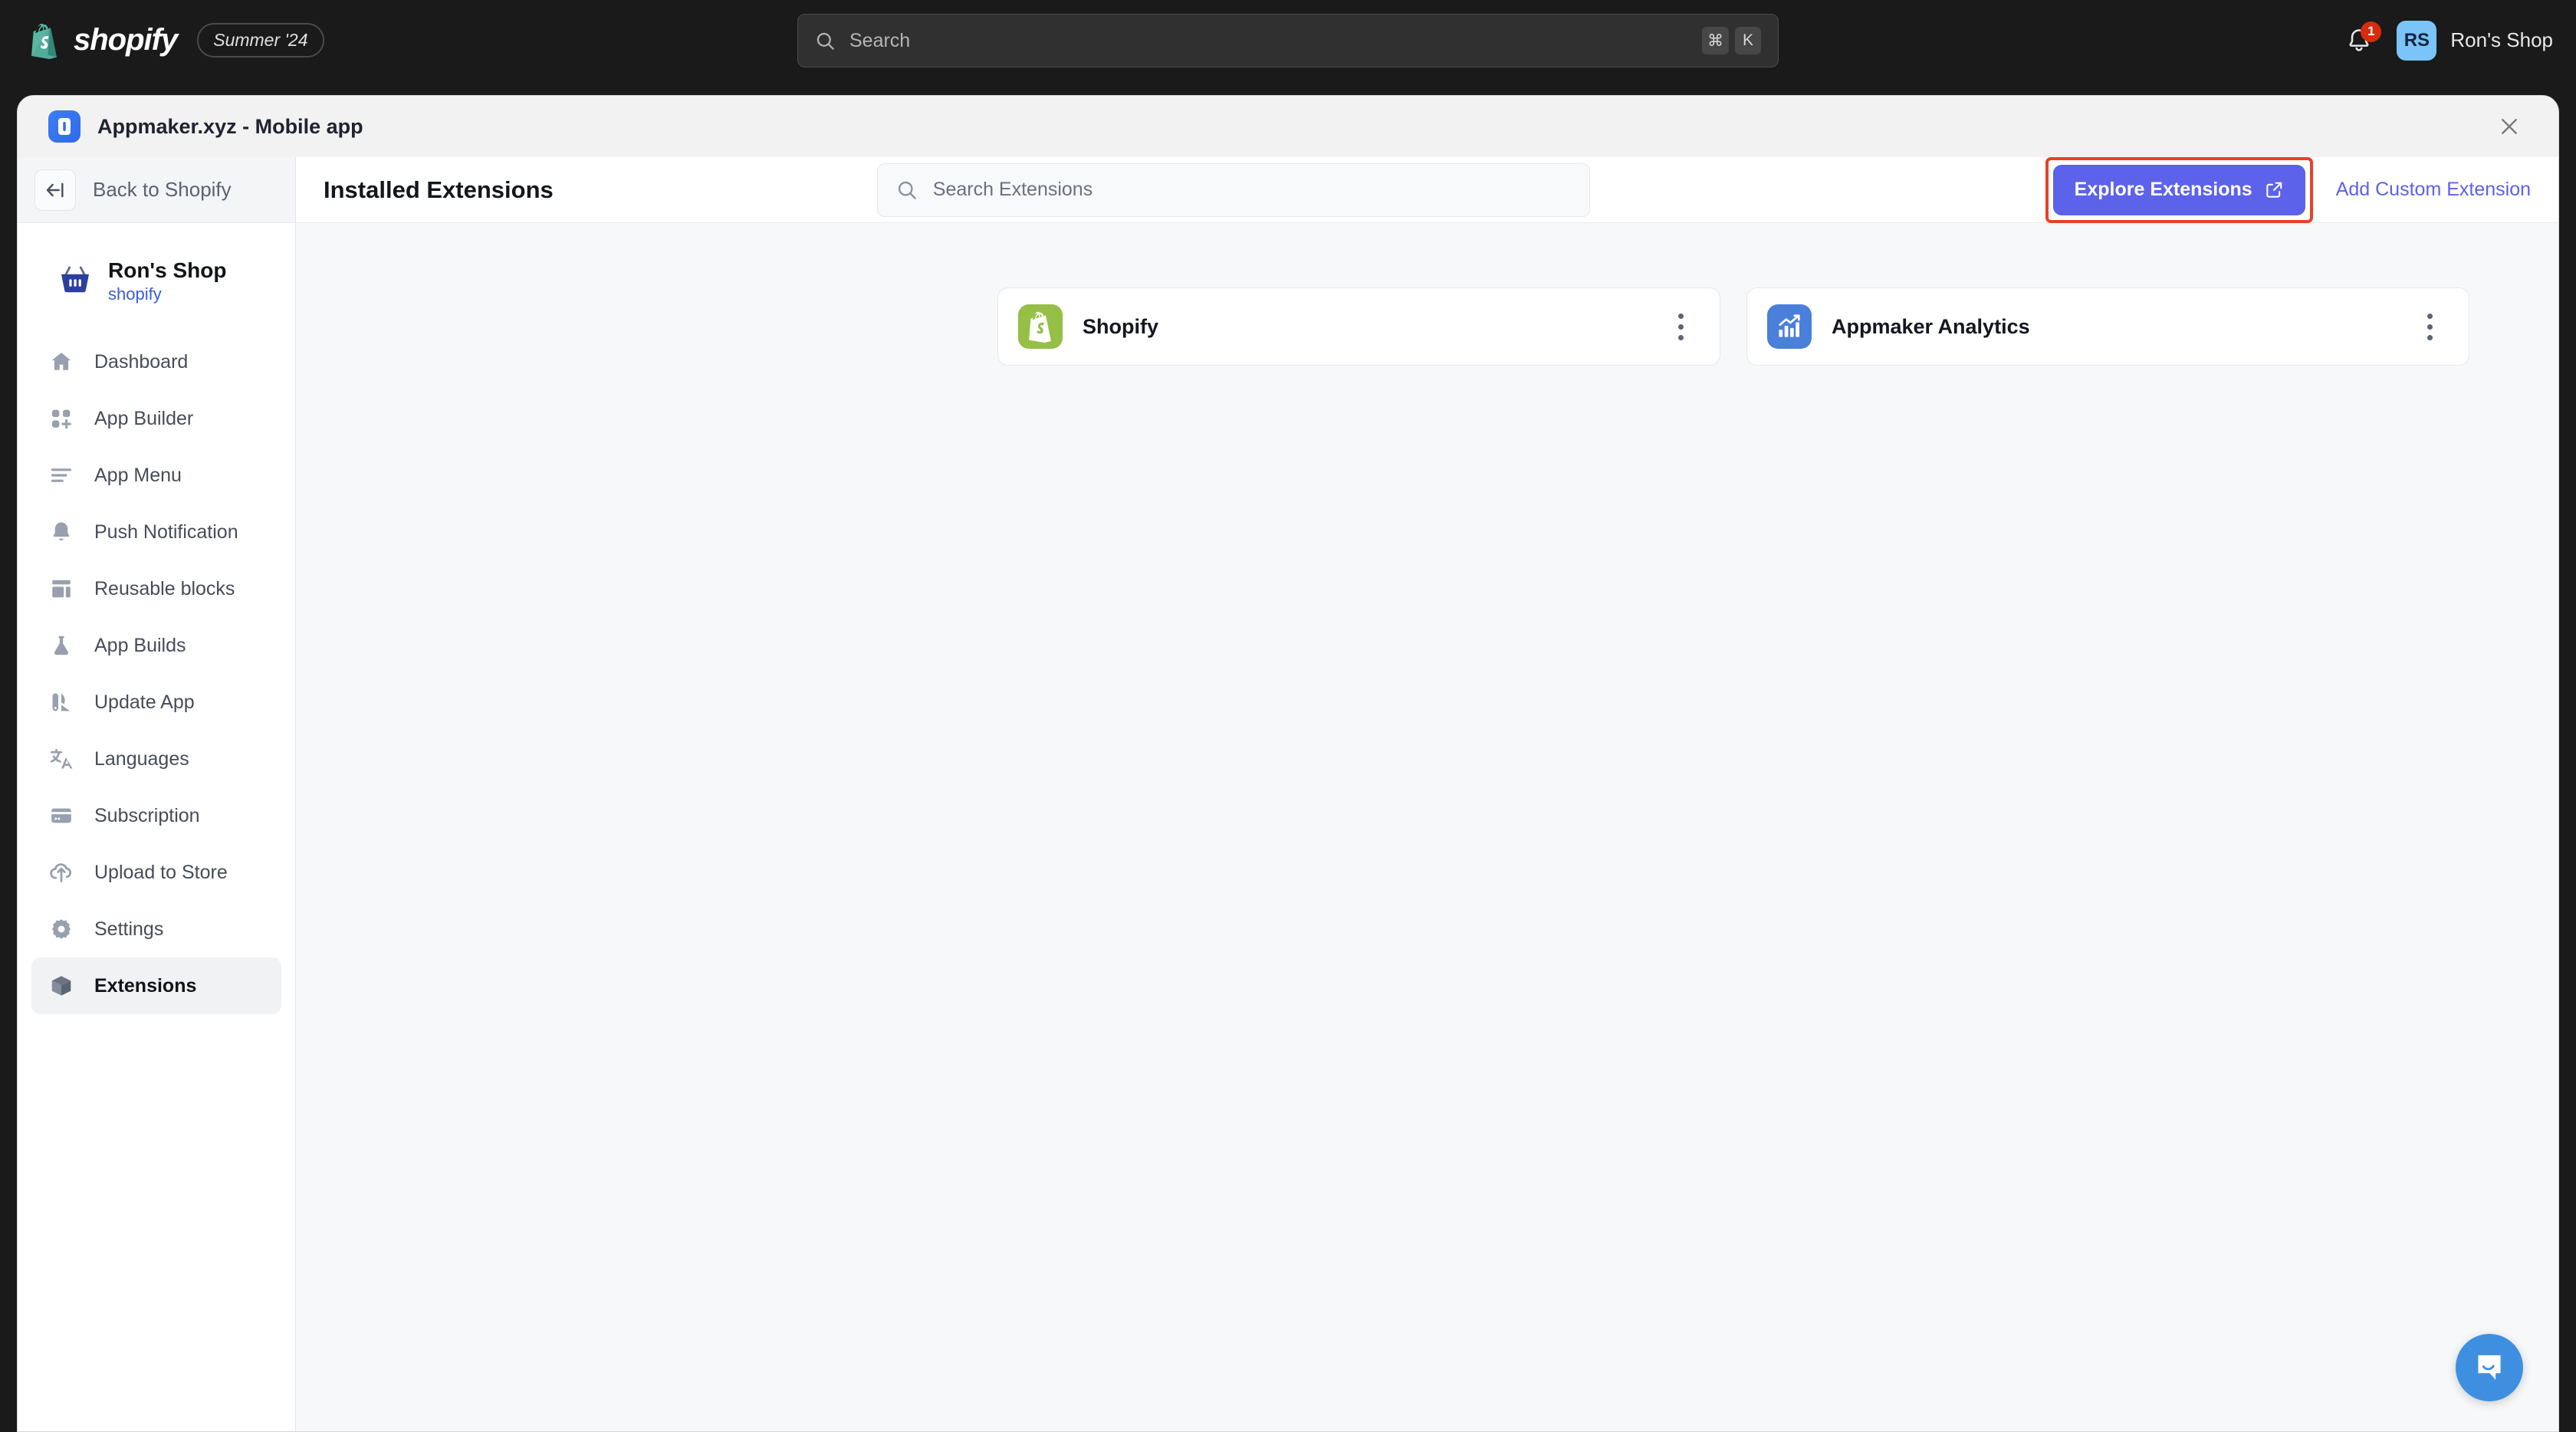 Image resolution: width=2576 pixels, height=1432 pixels. Describe the element at coordinates (2502, 39) in the screenshot. I see `user-name-label: Ron's Shop` at that location.